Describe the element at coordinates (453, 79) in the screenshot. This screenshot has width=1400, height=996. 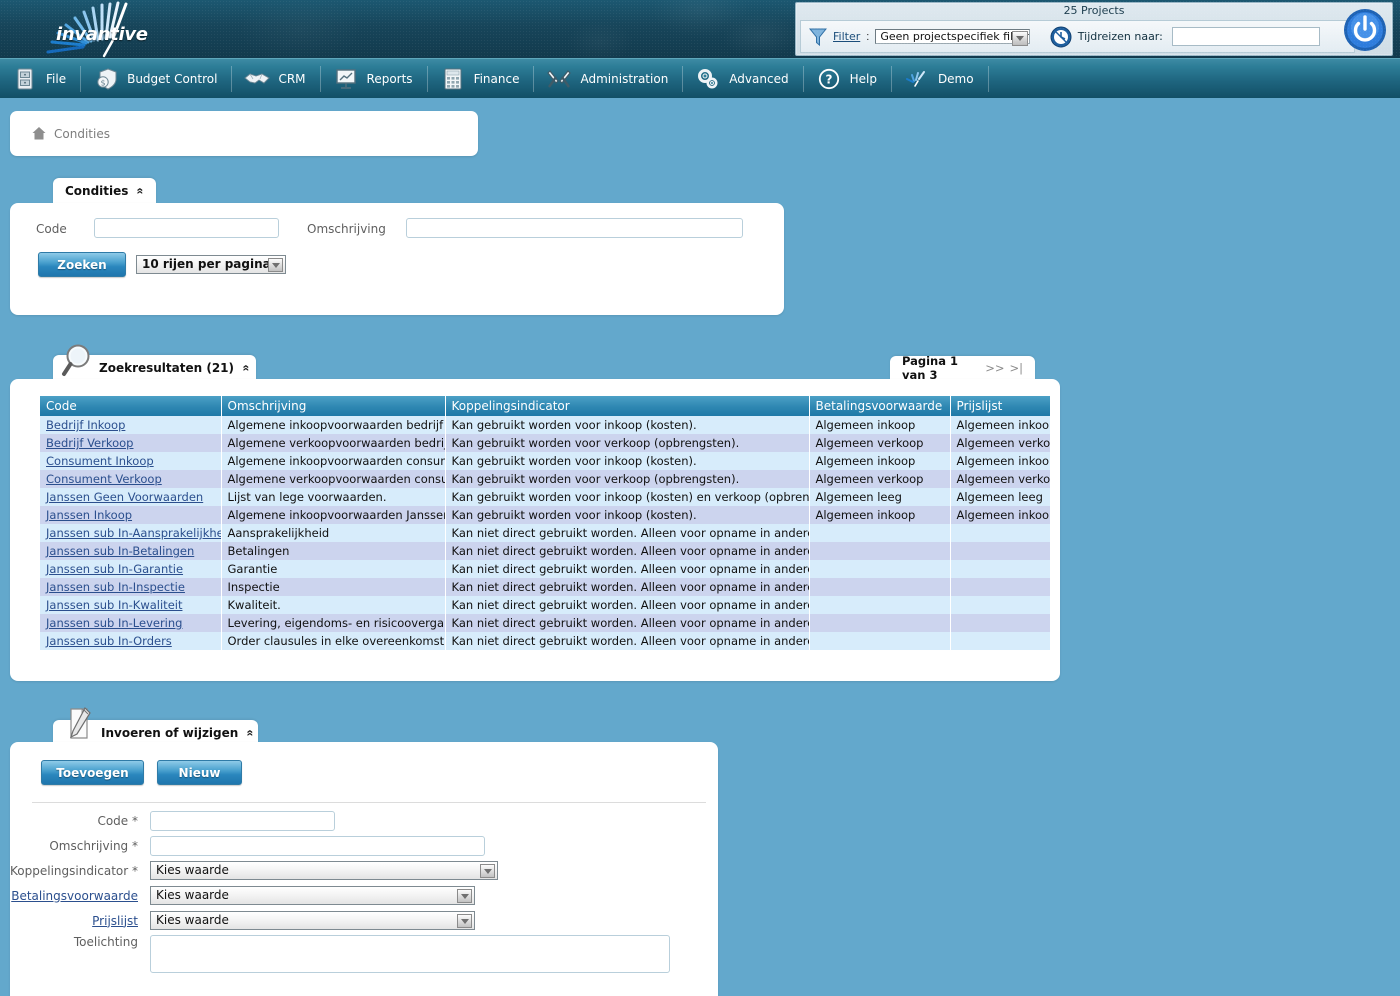
I see `calculator-icon` at that location.